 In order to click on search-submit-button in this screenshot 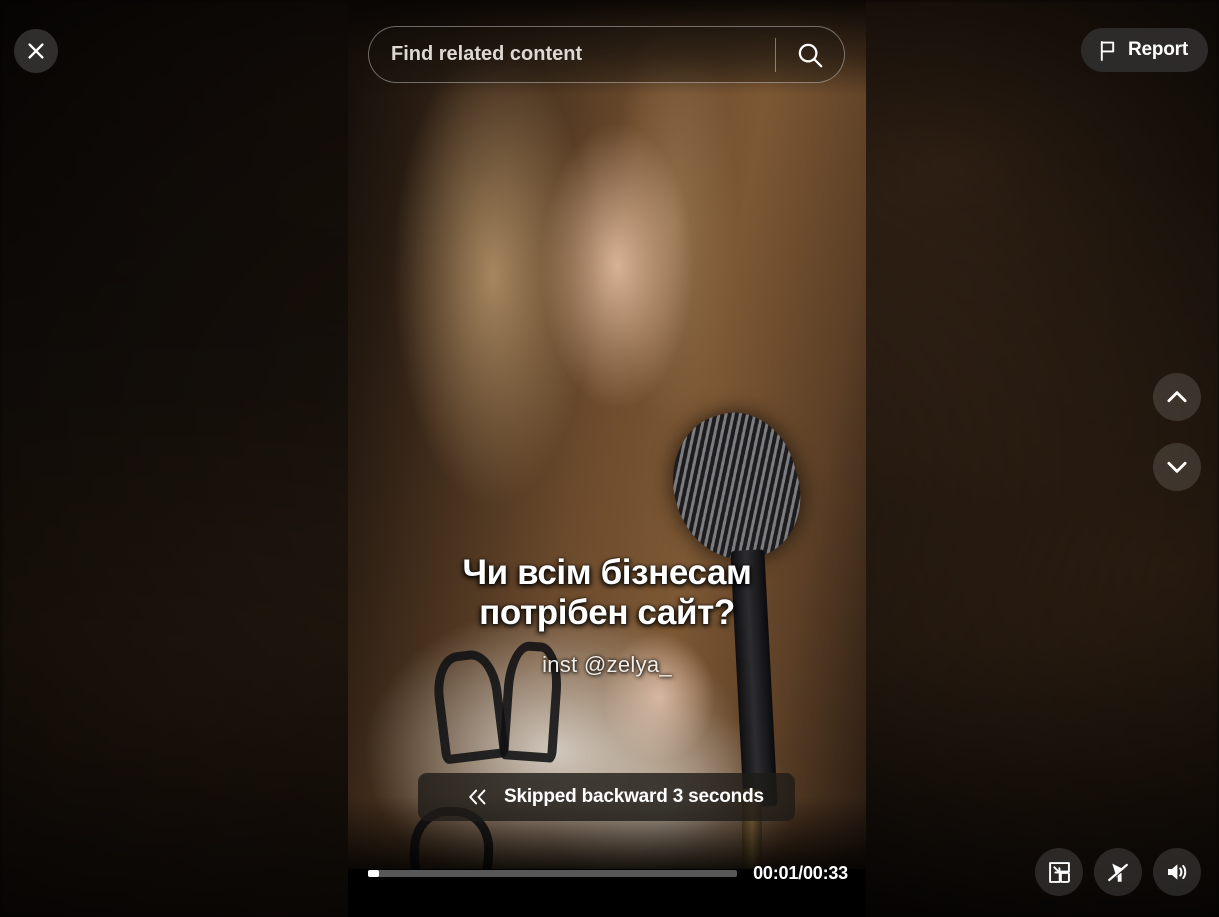, I will do `click(810, 54)`.